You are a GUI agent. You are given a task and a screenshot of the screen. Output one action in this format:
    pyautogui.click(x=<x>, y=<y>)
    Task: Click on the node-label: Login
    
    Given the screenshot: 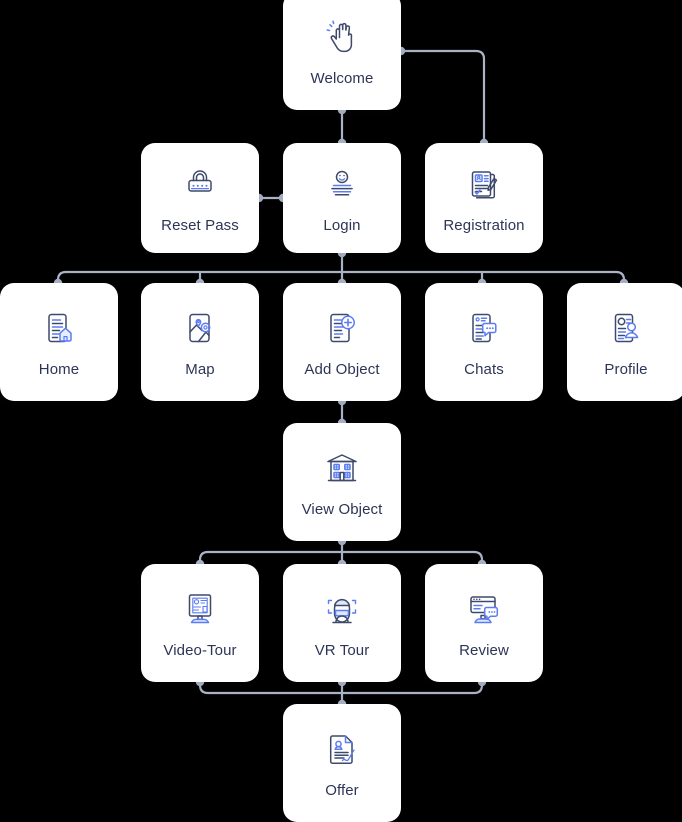 What is the action you would take?
    pyautogui.click(x=342, y=225)
    